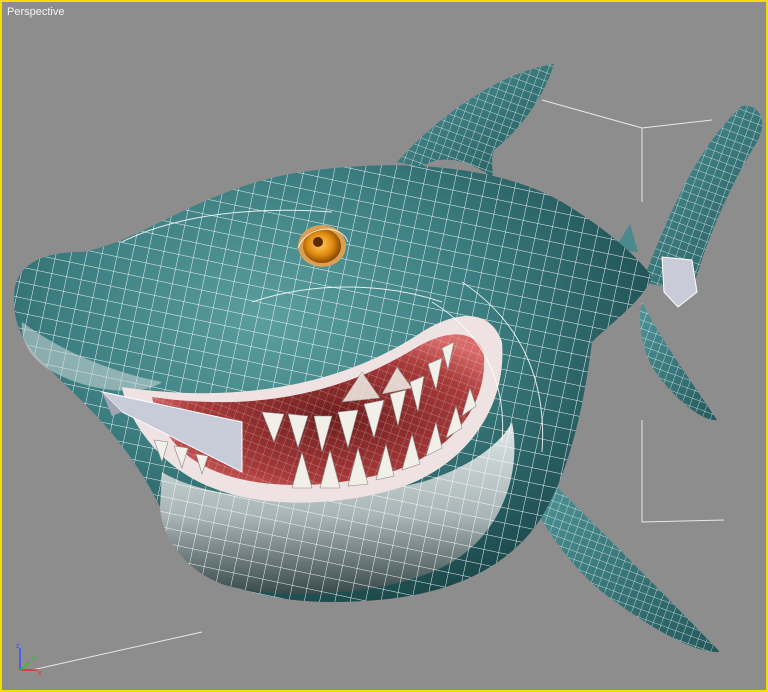  What do you see at coordinates (40, 673) in the screenshot?
I see `svg-text: x` at bounding box center [40, 673].